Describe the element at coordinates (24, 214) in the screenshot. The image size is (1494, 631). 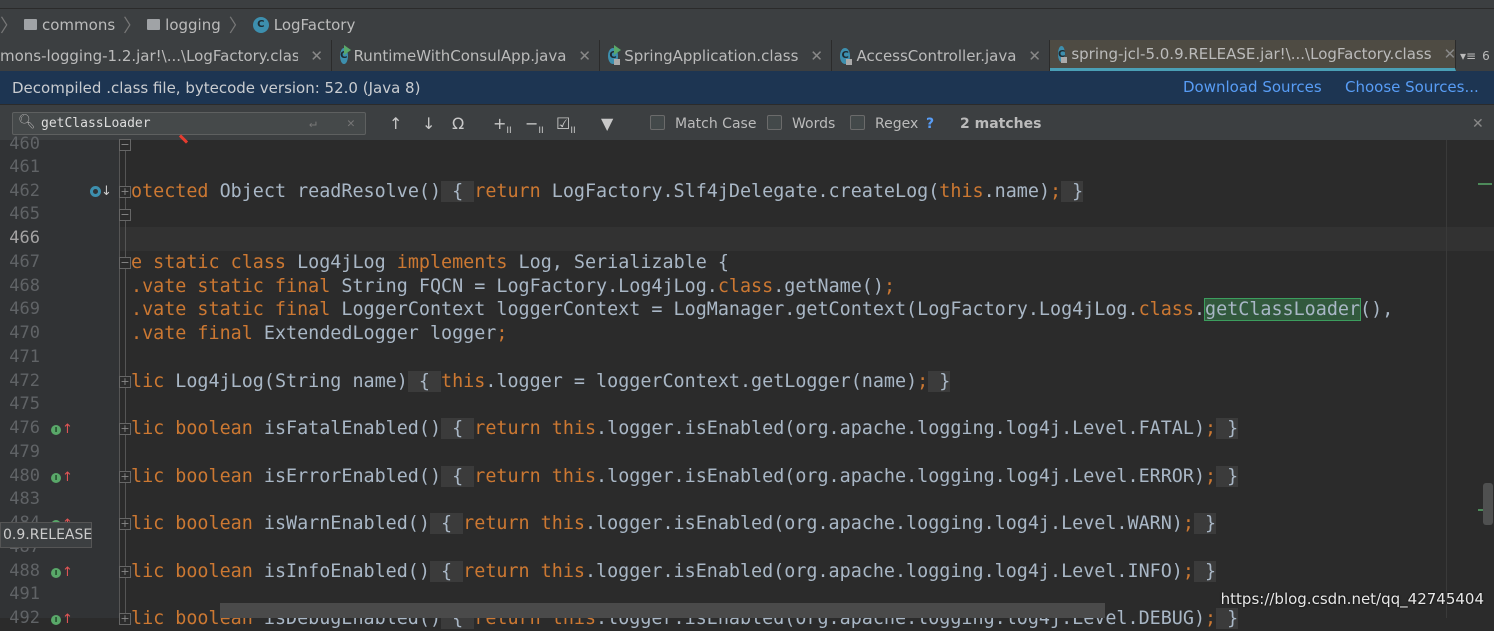
I see `line-number: 465` at that location.